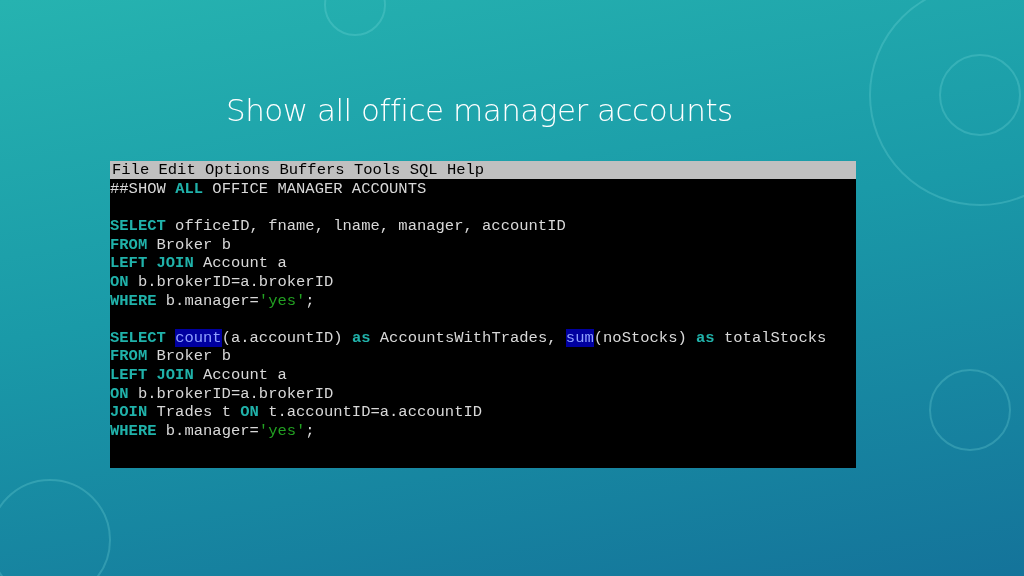 The width and height of the screenshot is (1024, 576). I want to click on menu-item: File, so click(131, 170).